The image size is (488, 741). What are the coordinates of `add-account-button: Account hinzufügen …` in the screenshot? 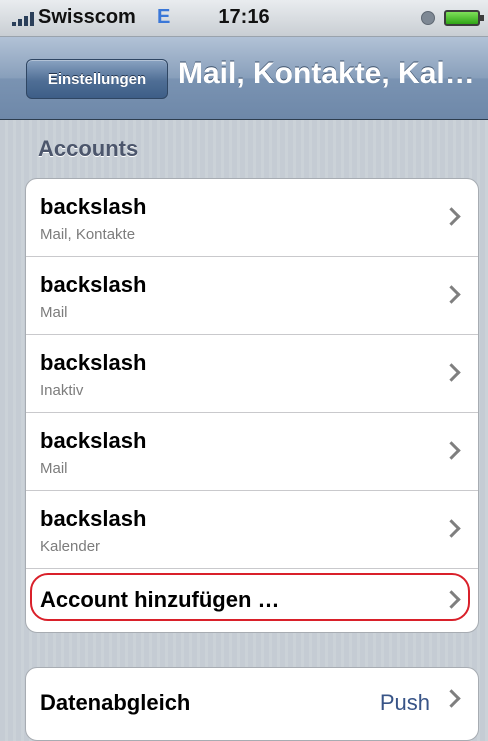 It's located at (252, 600).